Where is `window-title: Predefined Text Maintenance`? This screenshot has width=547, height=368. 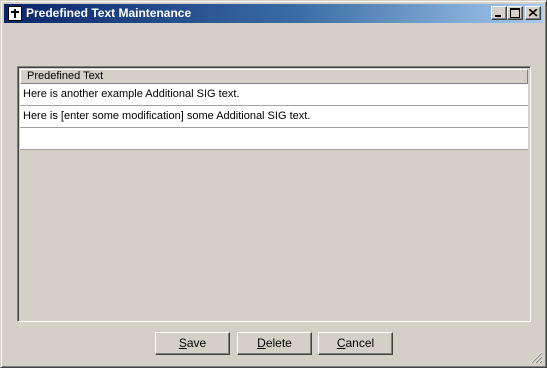 window-title: Predefined Text Maintenance is located at coordinates (109, 13).